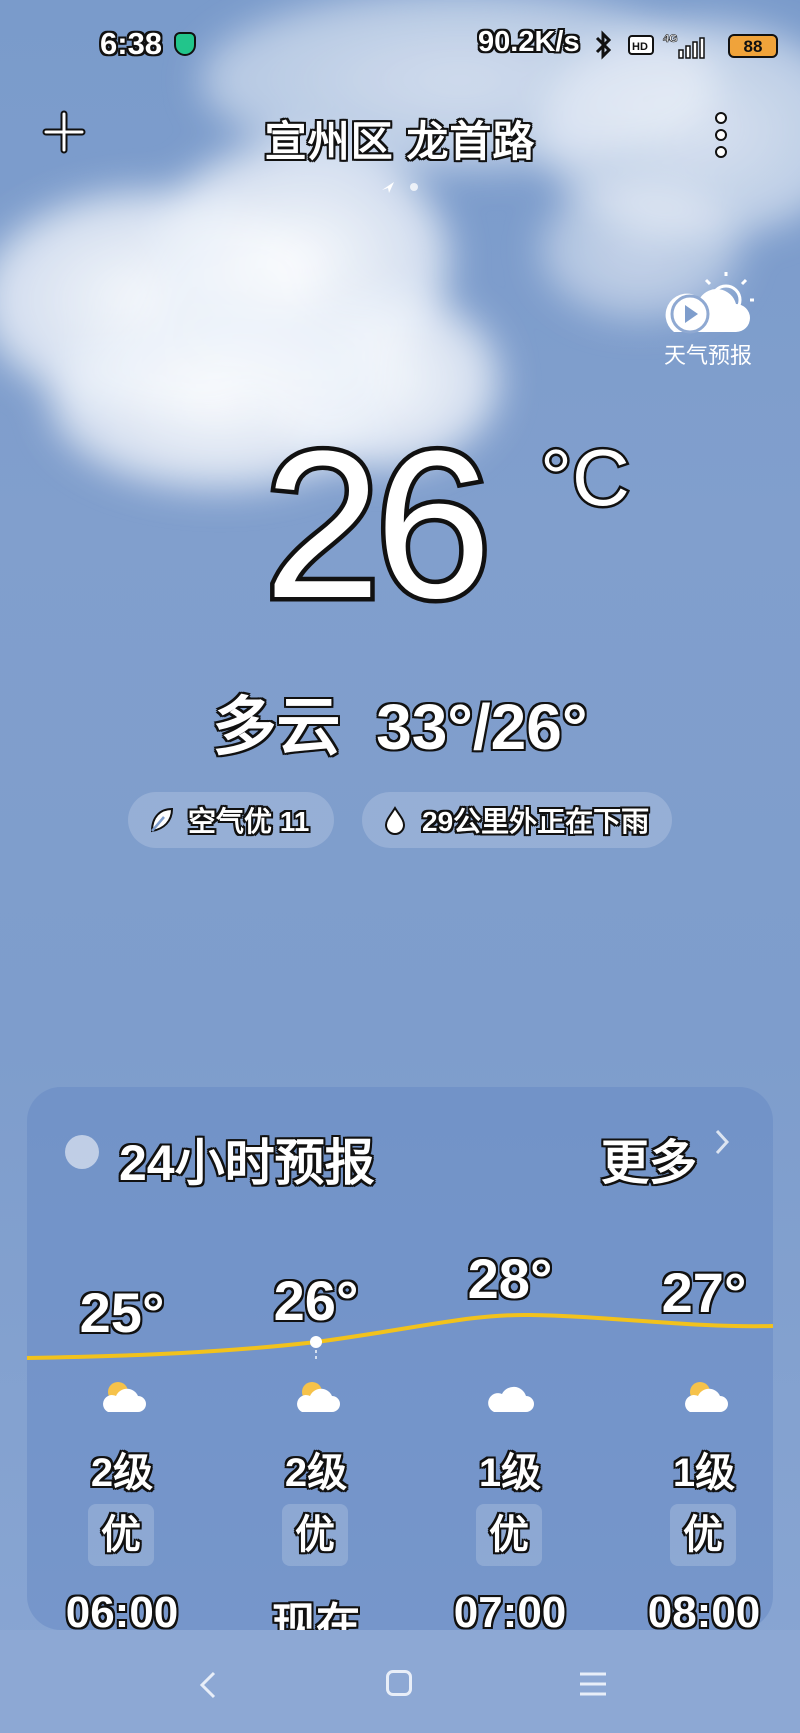 The height and width of the screenshot is (1733, 800). Describe the element at coordinates (585, 478) in the screenshot. I see `temperature-unit: °C` at that location.